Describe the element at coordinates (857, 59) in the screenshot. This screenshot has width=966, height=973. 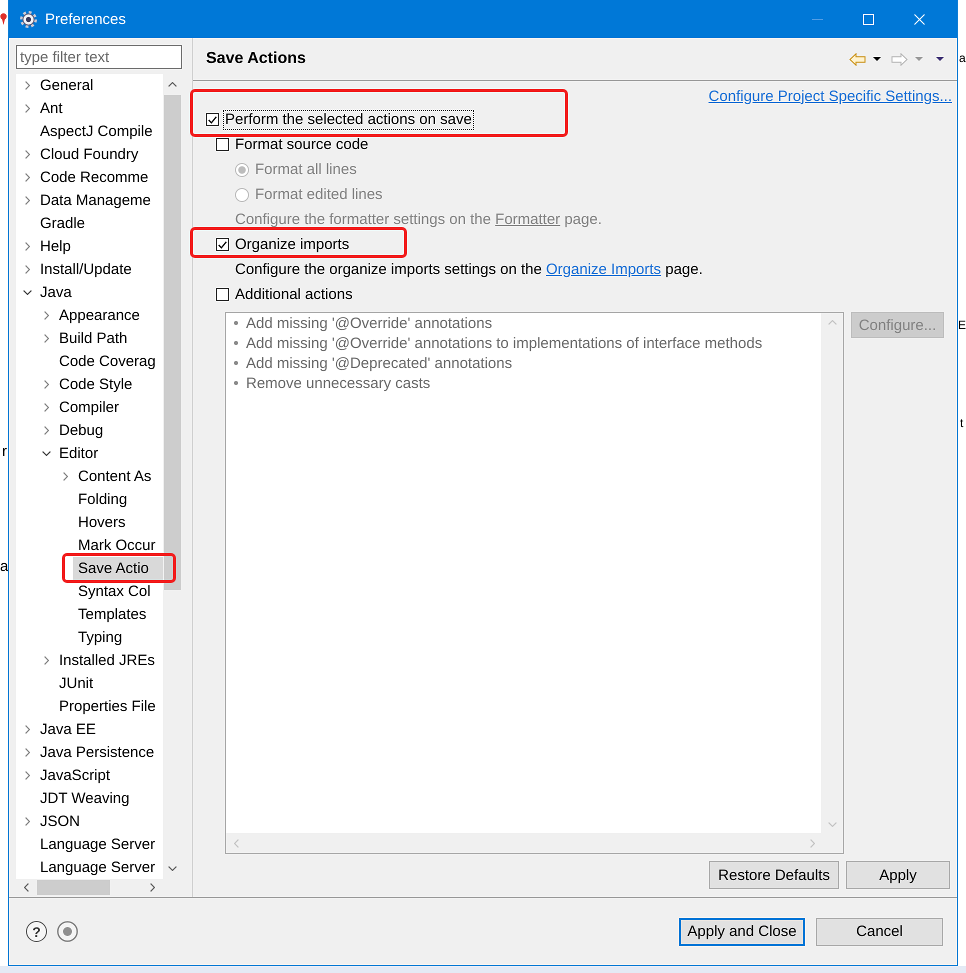
I see `back-arrow-icon` at that location.